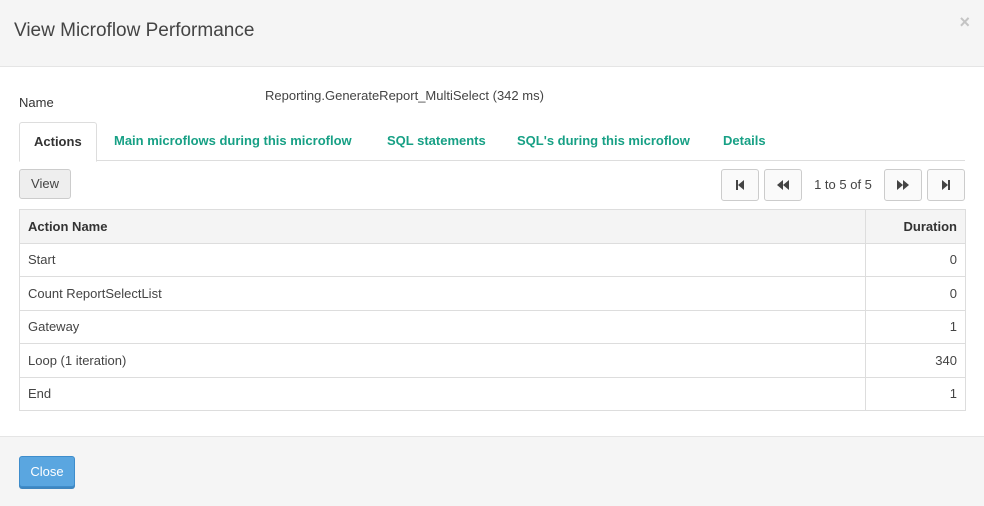  I want to click on table-row: Start 0, so click(492, 259).